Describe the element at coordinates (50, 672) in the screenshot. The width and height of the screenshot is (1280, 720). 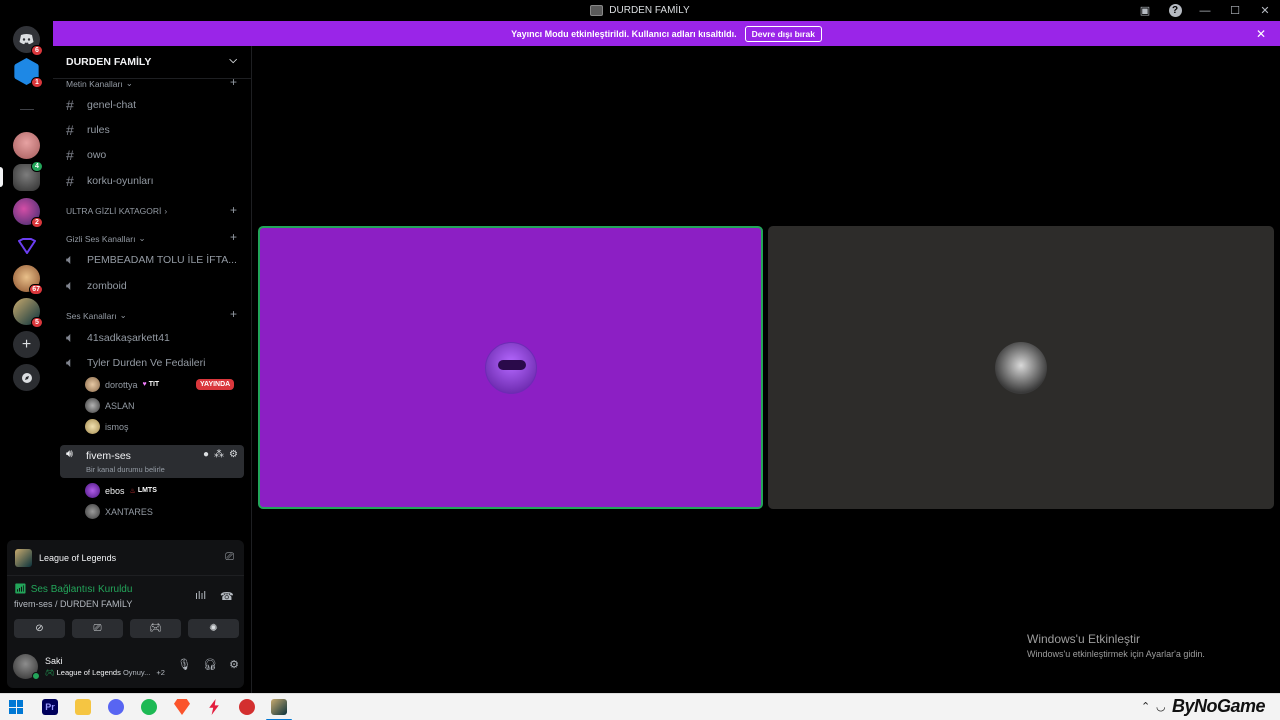
I see `gamepad-icon: 🎮︎` at that location.